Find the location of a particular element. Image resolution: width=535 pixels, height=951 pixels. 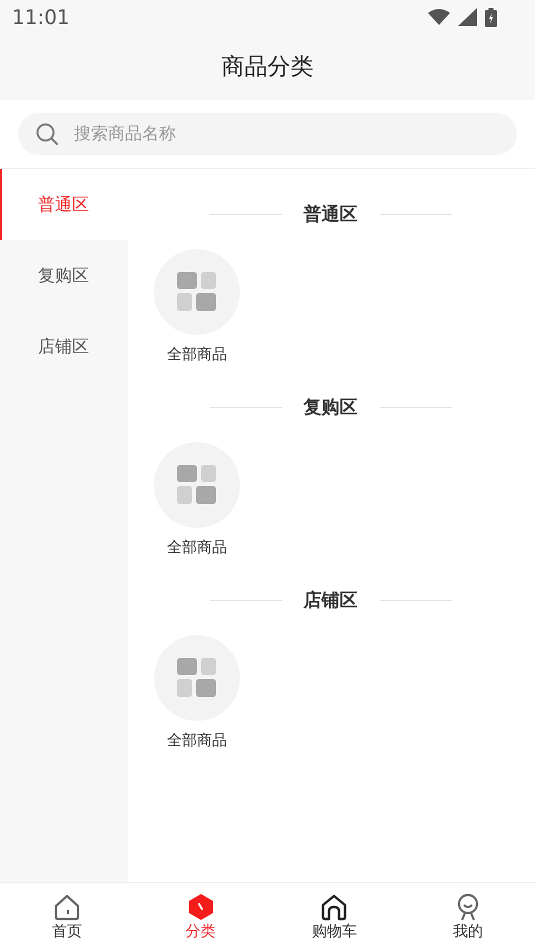

section-title: 普通区 is located at coordinates (331, 214).